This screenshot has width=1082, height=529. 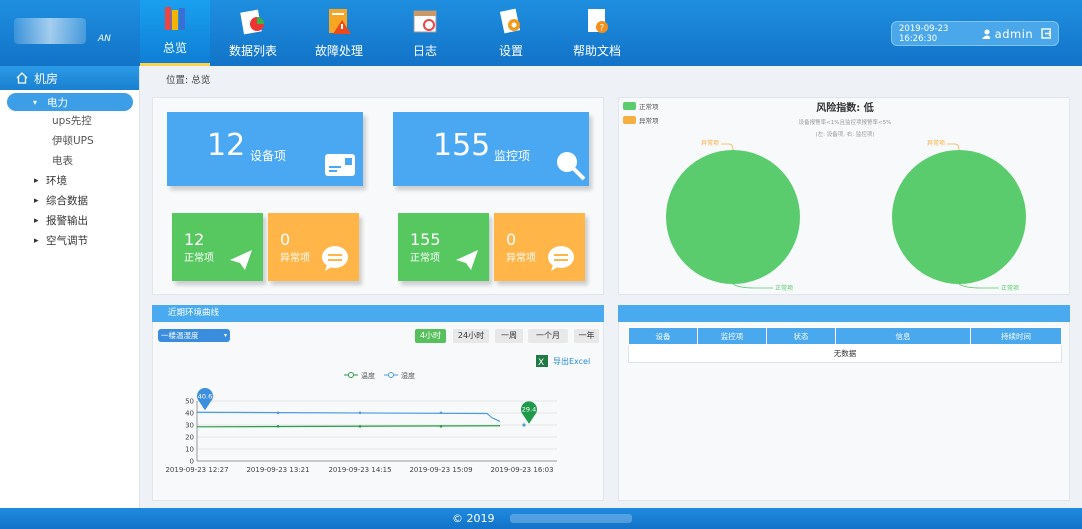 I want to click on range-week-button: 一周, so click(x=509, y=336).